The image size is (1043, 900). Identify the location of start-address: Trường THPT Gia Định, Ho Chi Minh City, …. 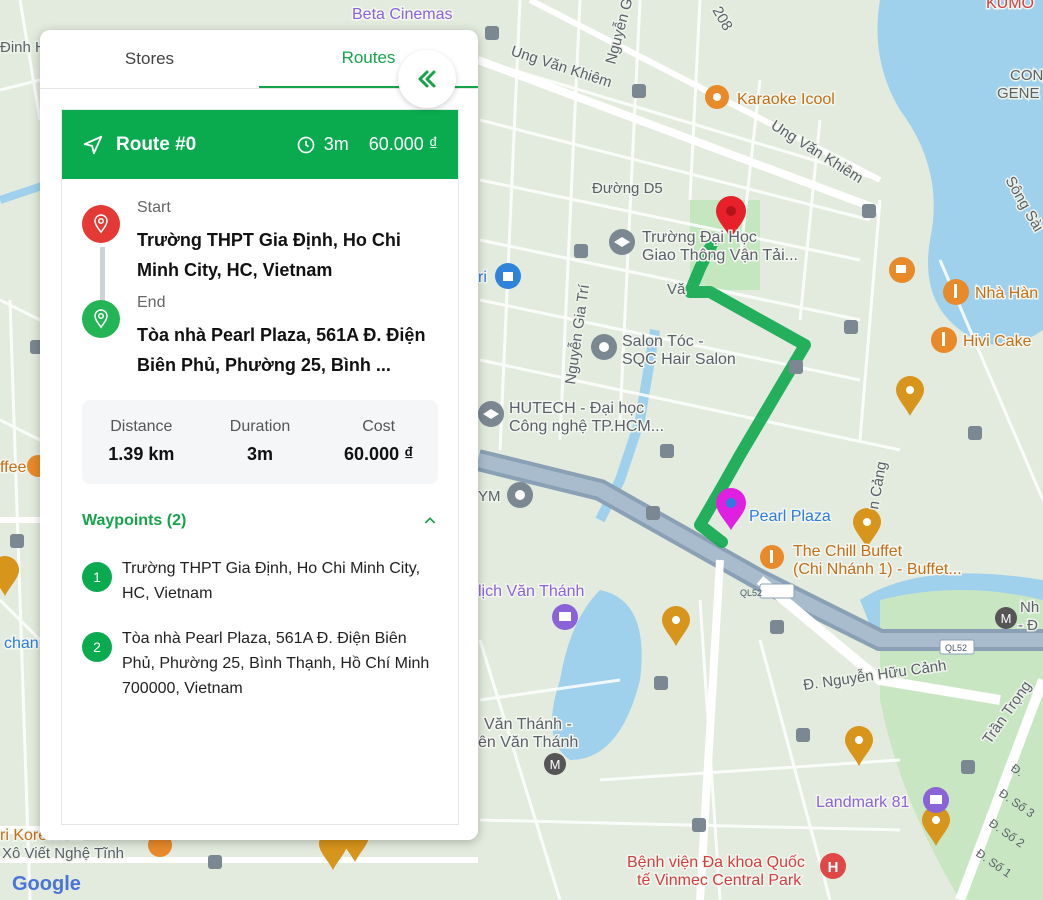
(269, 255).